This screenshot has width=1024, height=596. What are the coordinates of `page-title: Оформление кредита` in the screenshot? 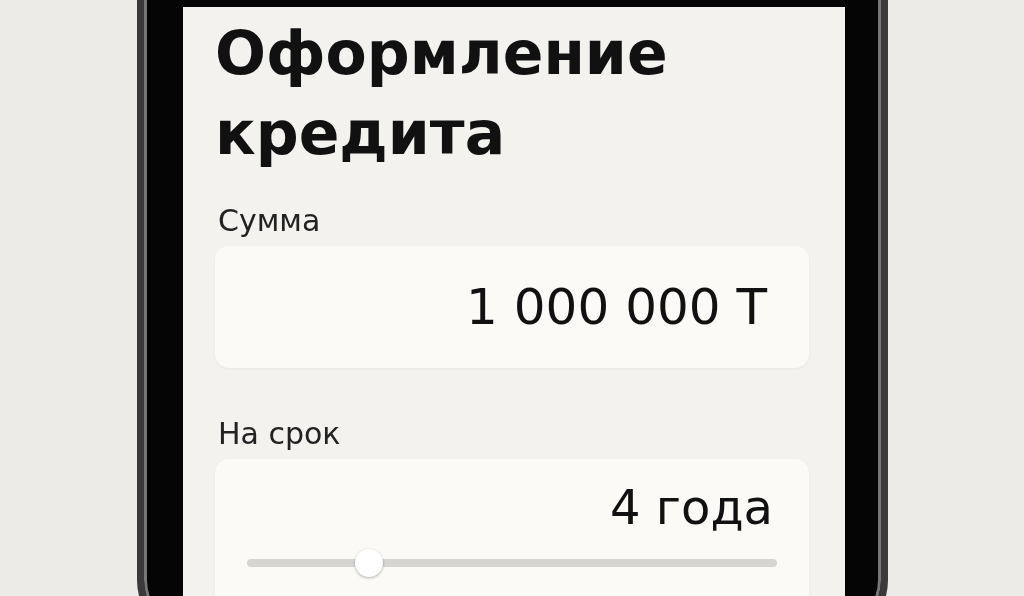 It's located at (442, 93).